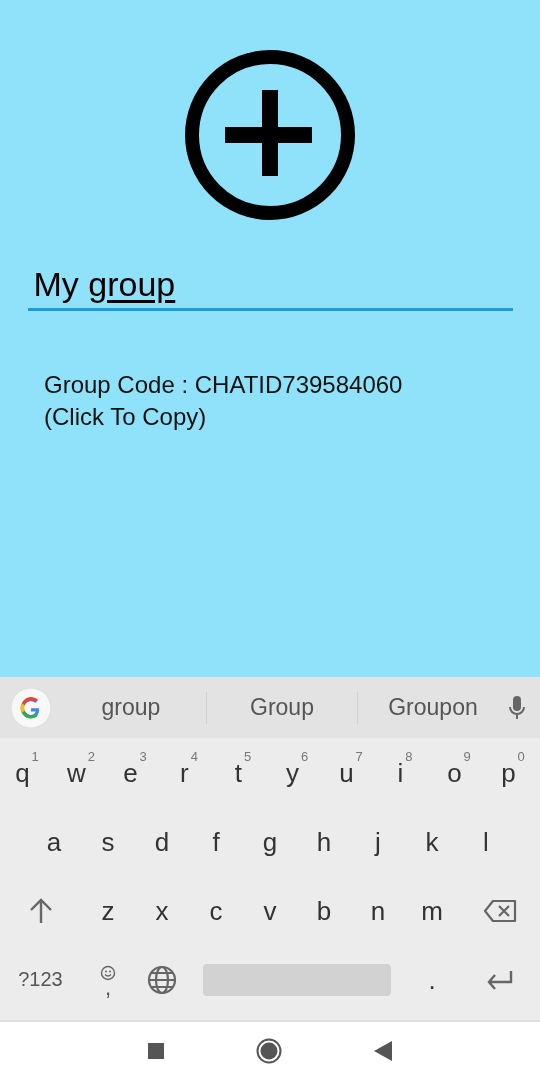 Image resolution: width=540 pixels, height=1080 pixels. Describe the element at coordinates (517, 707) in the screenshot. I see `microphone-icon` at that location.